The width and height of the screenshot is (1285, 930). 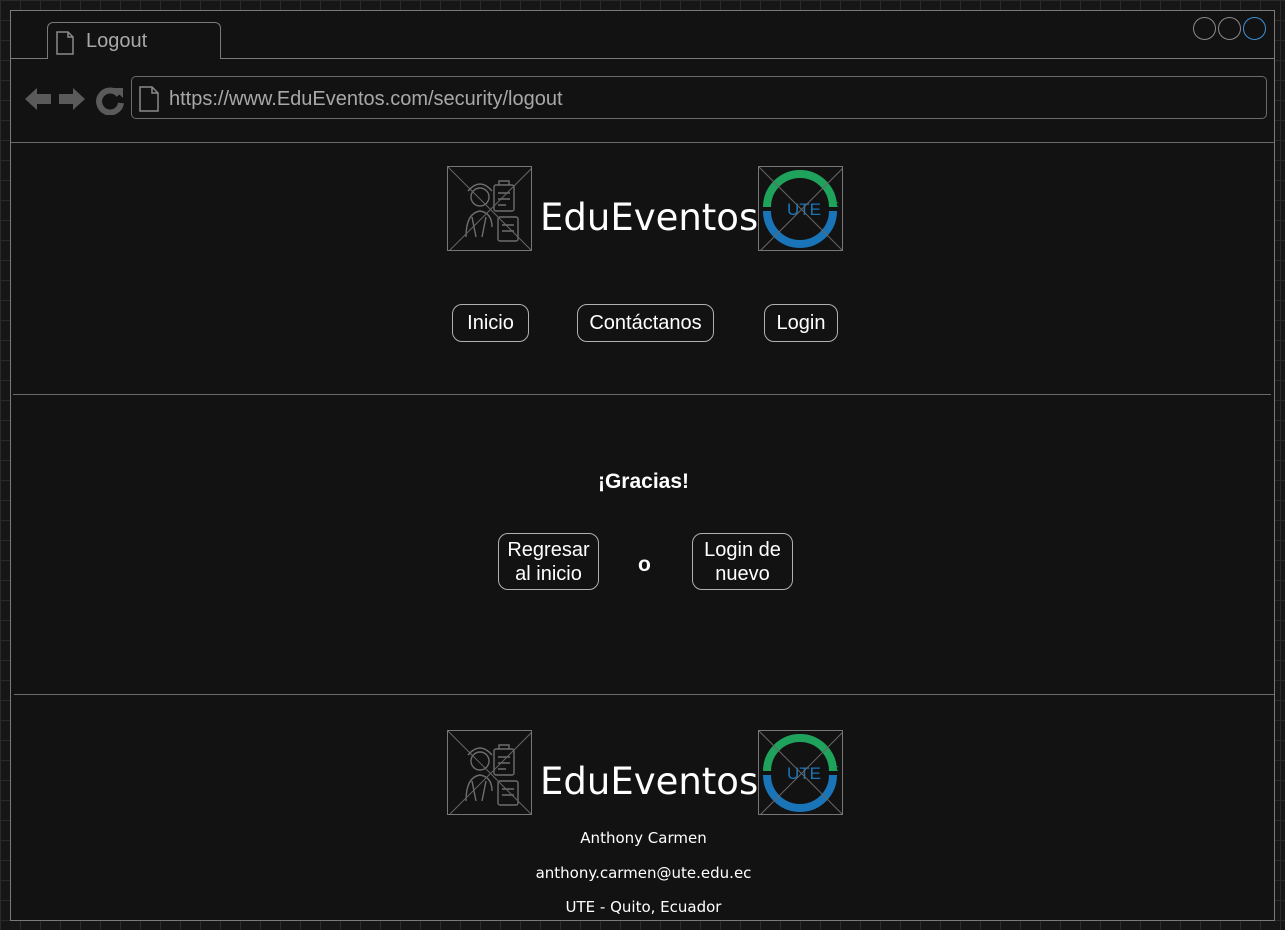 I want to click on reload-icon, so click(x=110, y=101).